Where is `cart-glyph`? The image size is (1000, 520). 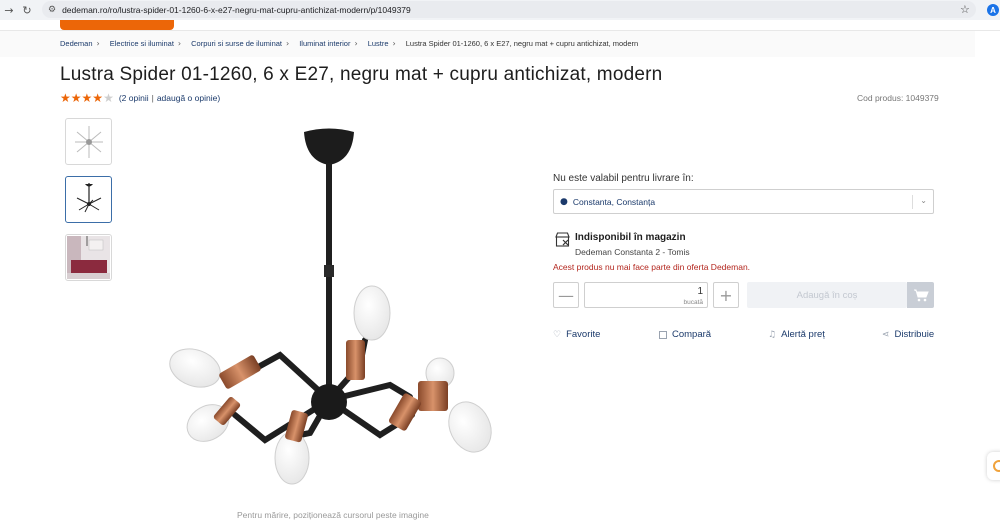
cart-glyph is located at coordinates (921, 295).